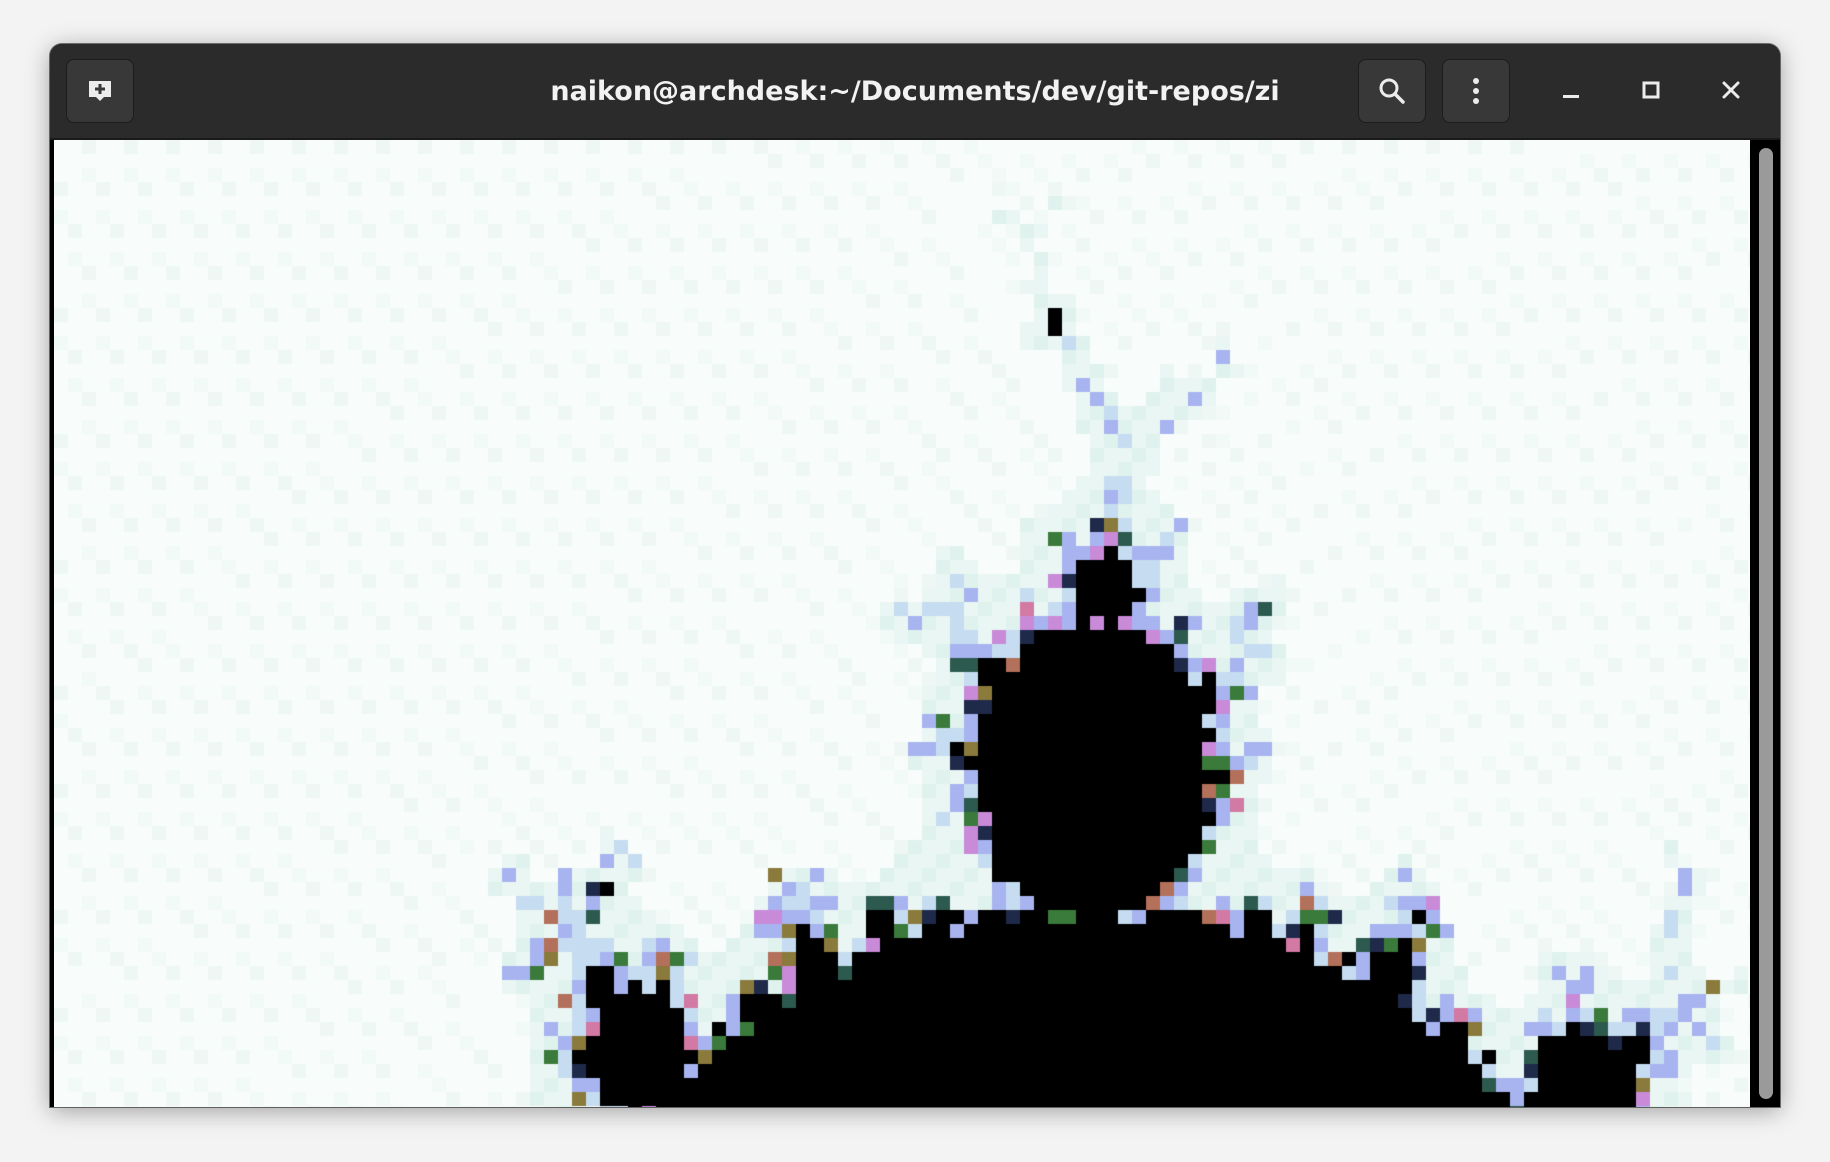 This screenshot has width=1830, height=1162. I want to click on maximize-icon, so click(1651, 92).